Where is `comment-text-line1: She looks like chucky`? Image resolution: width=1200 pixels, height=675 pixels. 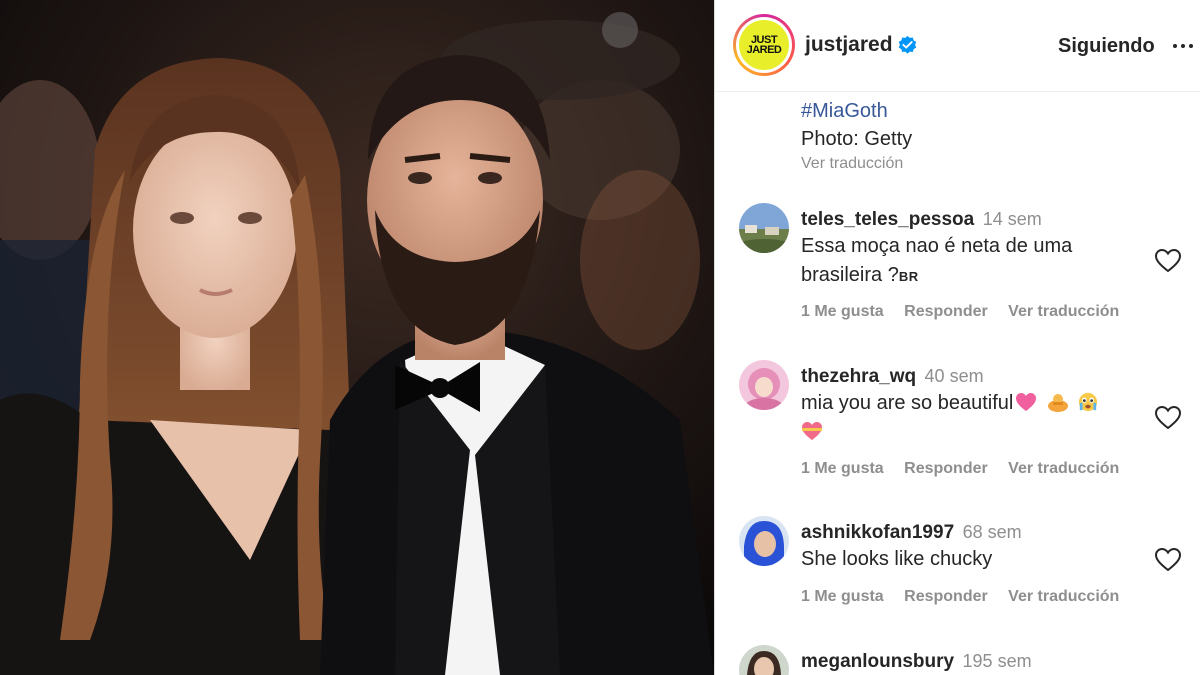 comment-text-line1: She looks like chucky is located at coordinates (897, 559).